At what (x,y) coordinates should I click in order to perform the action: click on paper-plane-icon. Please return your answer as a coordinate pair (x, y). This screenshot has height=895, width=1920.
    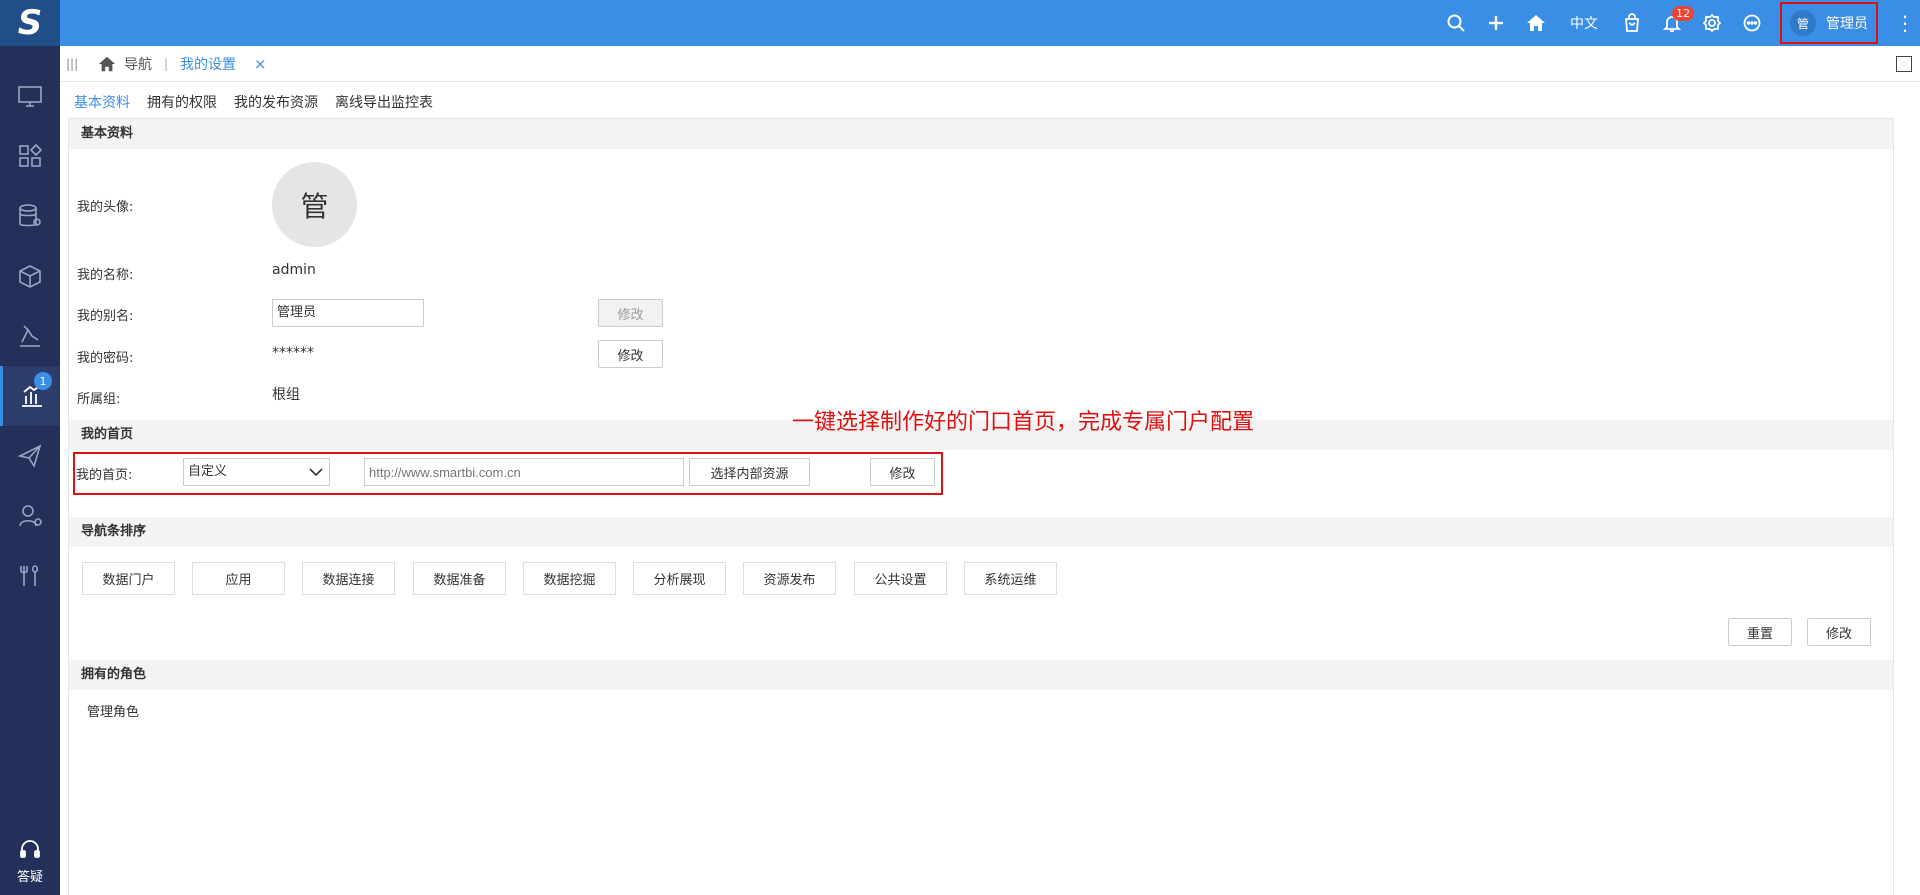
    Looking at the image, I should click on (29, 456).